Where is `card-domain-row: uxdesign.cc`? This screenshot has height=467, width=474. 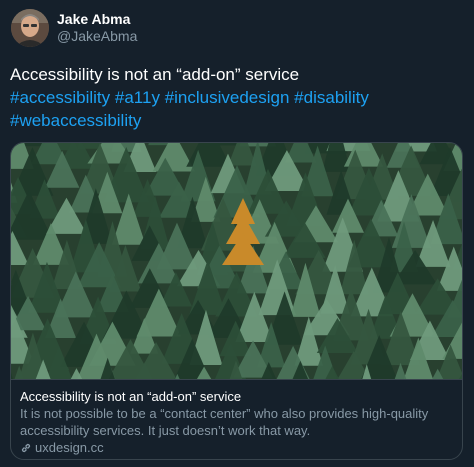 card-domain-row: uxdesign.cc is located at coordinates (236, 447).